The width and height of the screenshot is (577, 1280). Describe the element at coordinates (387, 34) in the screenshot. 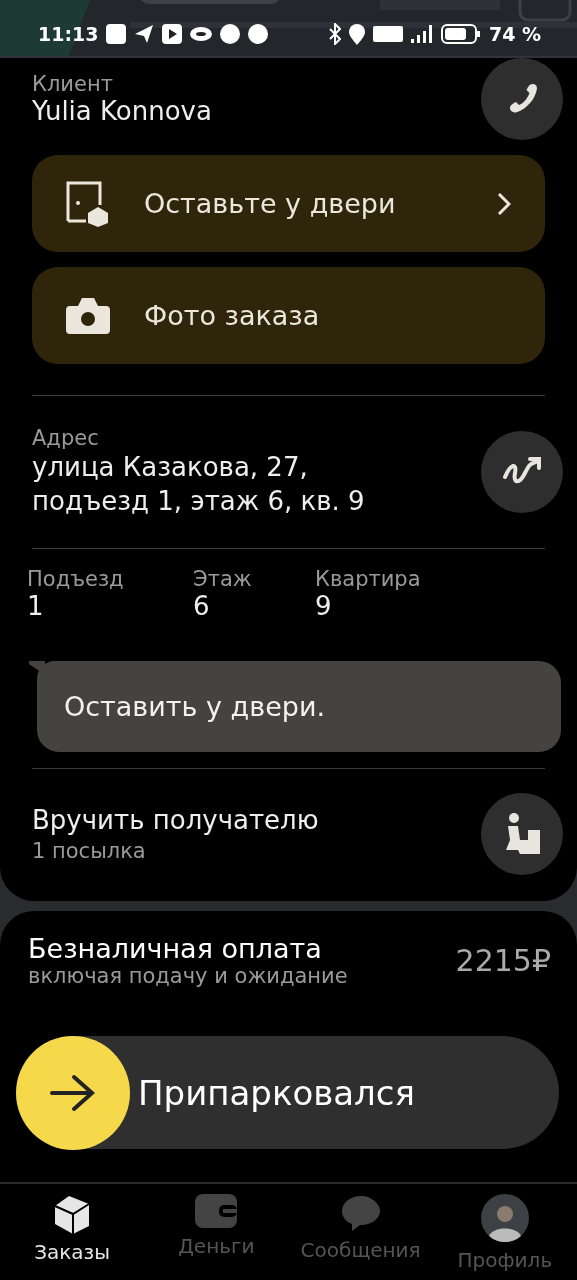

I see `volte-icon` at that location.